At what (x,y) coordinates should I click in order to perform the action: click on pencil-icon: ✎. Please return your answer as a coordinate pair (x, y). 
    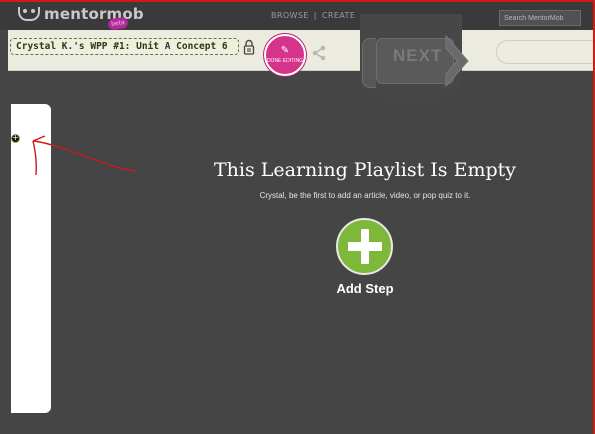
    Looking at the image, I should click on (285, 50).